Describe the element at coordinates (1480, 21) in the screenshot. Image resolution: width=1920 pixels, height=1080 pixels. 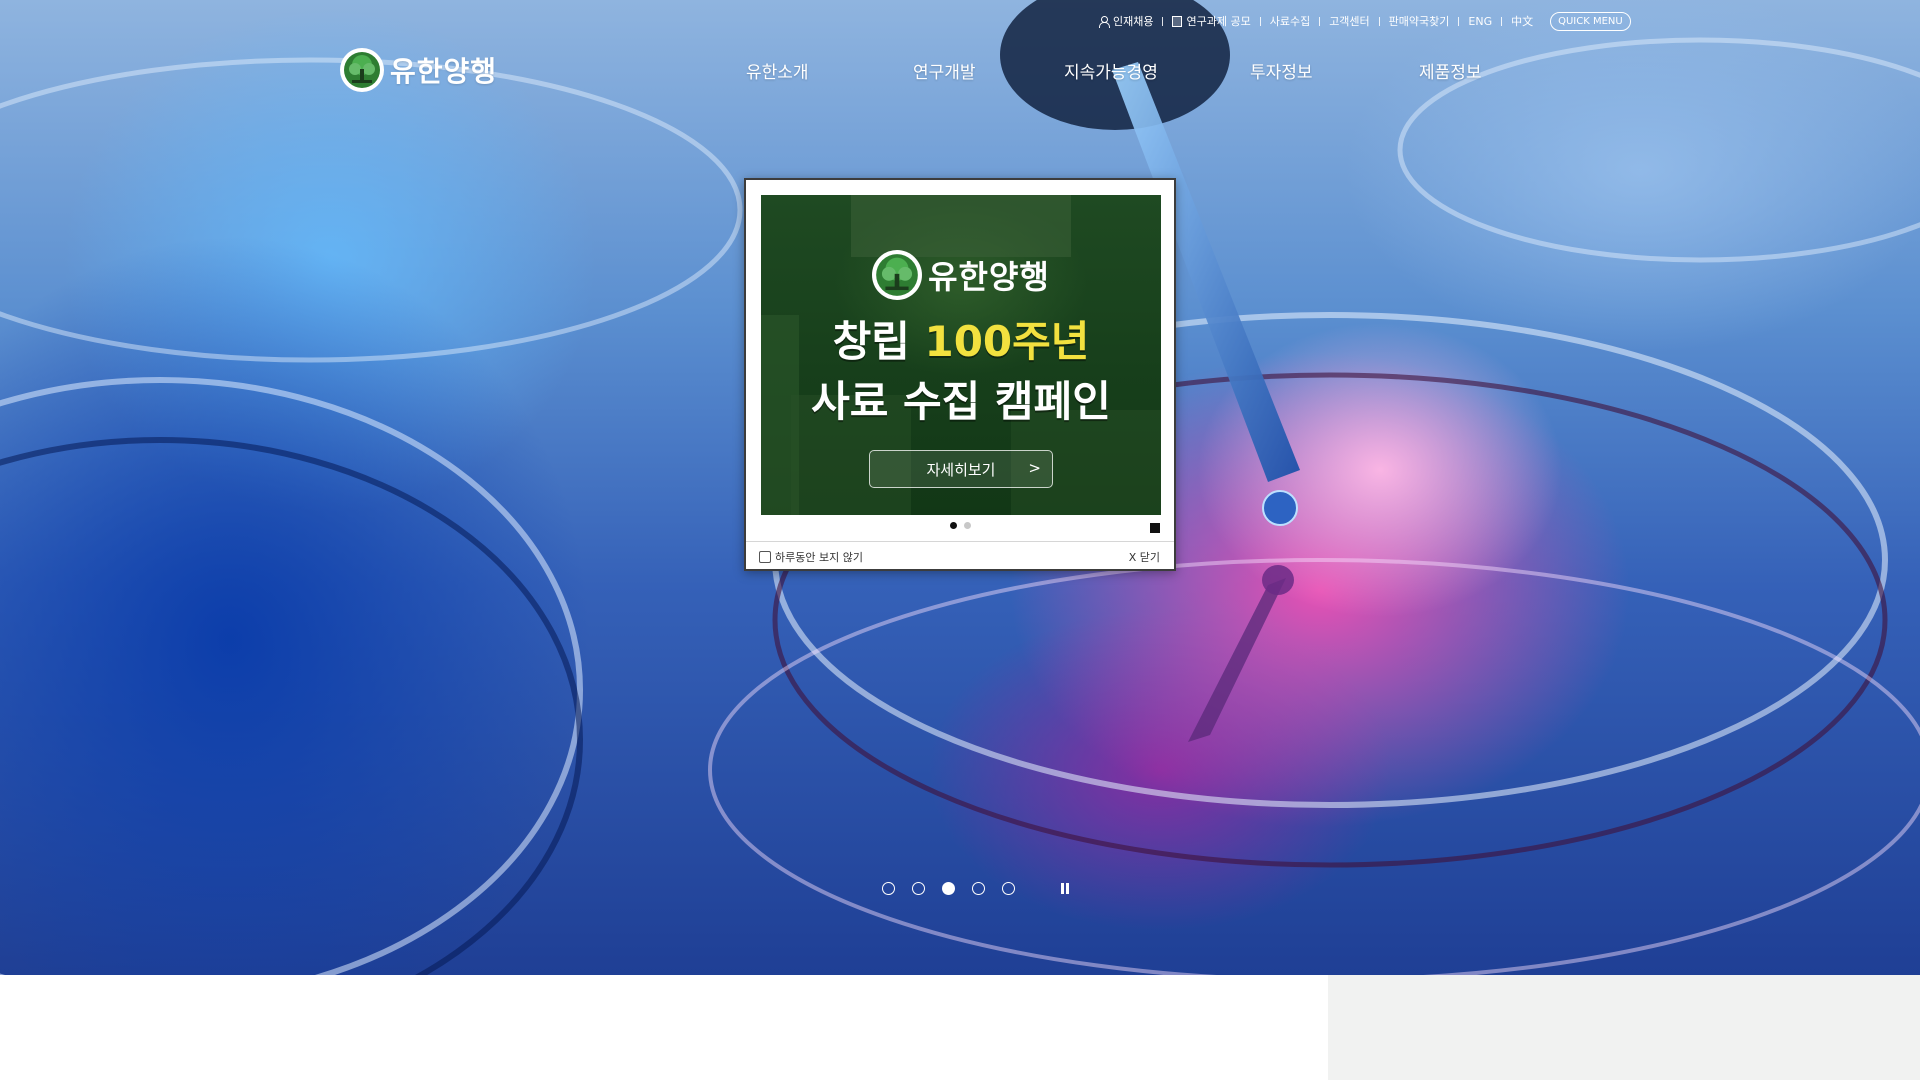
I see `util-link-english: ENG` at that location.